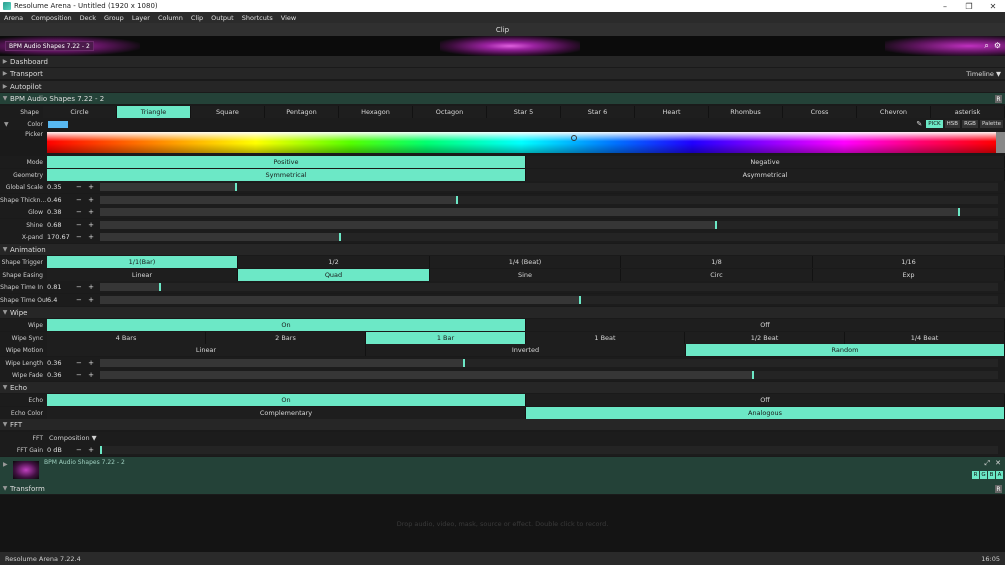 This screenshot has height=565, width=1005. Describe the element at coordinates (502, 62) in the screenshot. I see `section-dashboard: ▶ Dashboard` at that location.